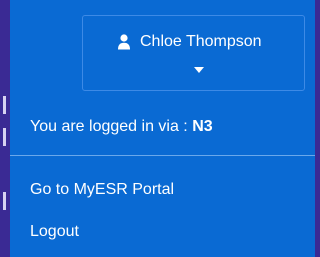 The height and width of the screenshot is (257, 320). Describe the element at coordinates (5, 160) in the screenshot. I see `background-edge` at that location.